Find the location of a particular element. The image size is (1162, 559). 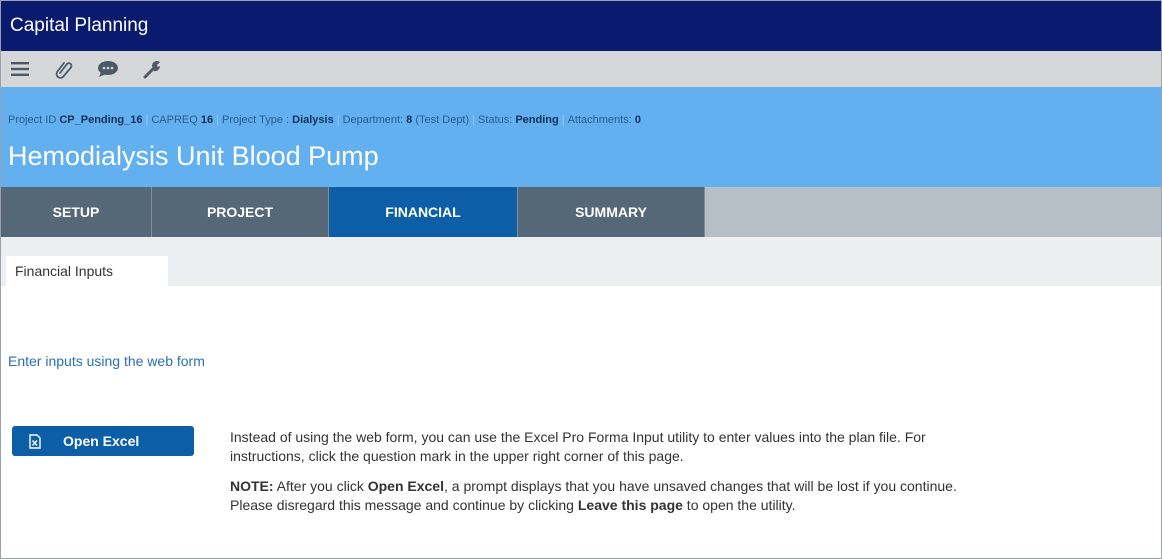

status-label: Status: is located at coordinates (495, 120).